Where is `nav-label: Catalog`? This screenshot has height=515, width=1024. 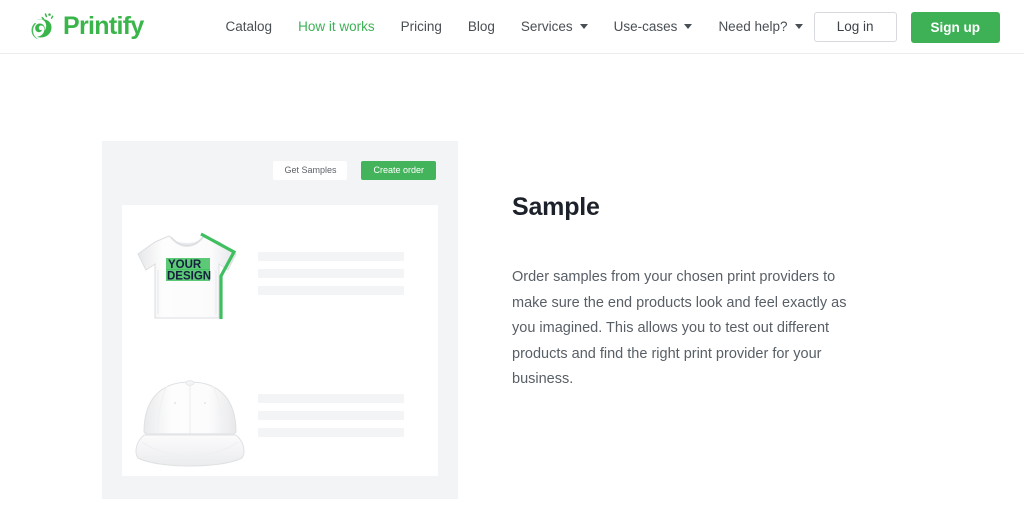
nav-label: Catalog is located at coordinates (249, 26).